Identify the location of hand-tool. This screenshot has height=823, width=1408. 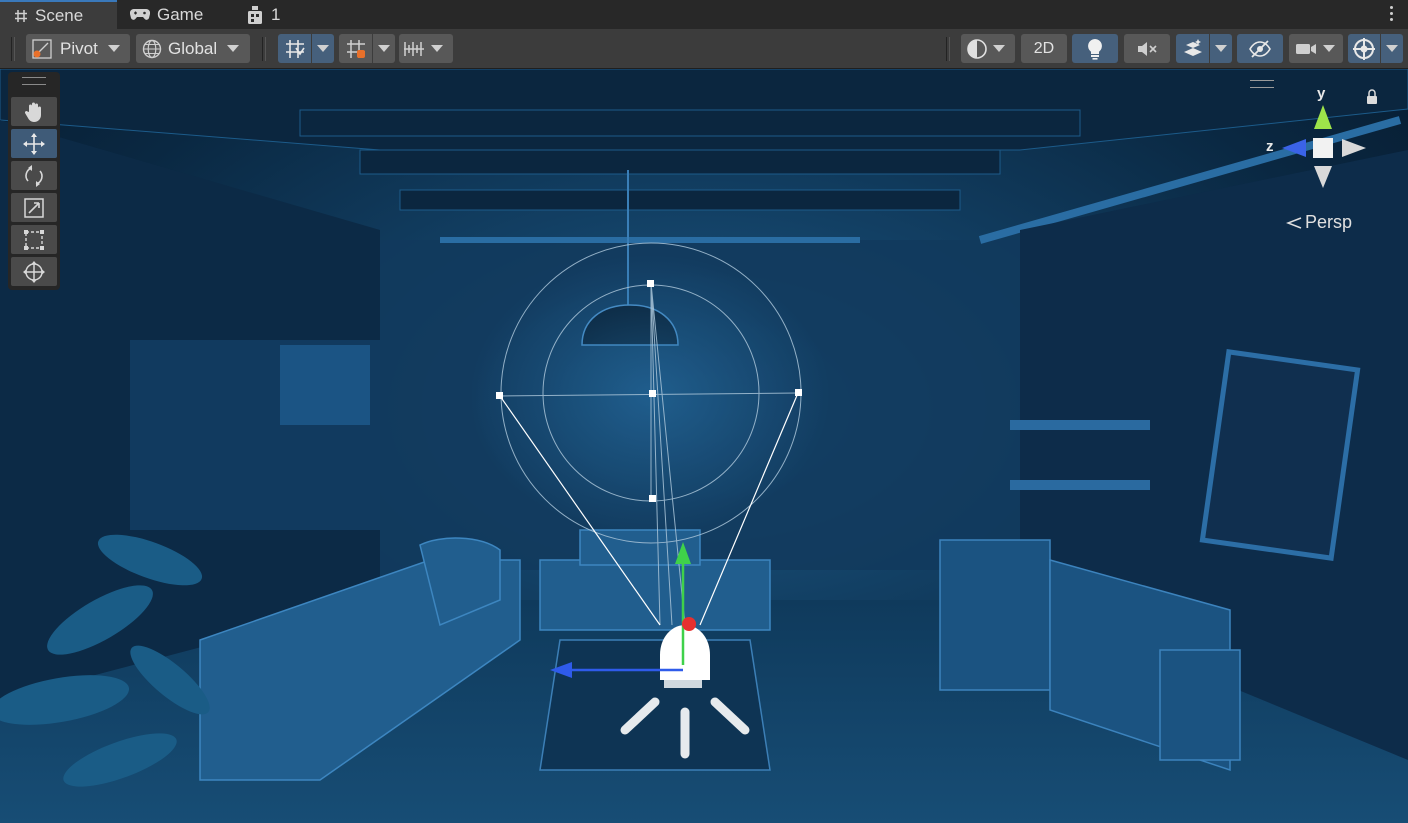
(34, 111).